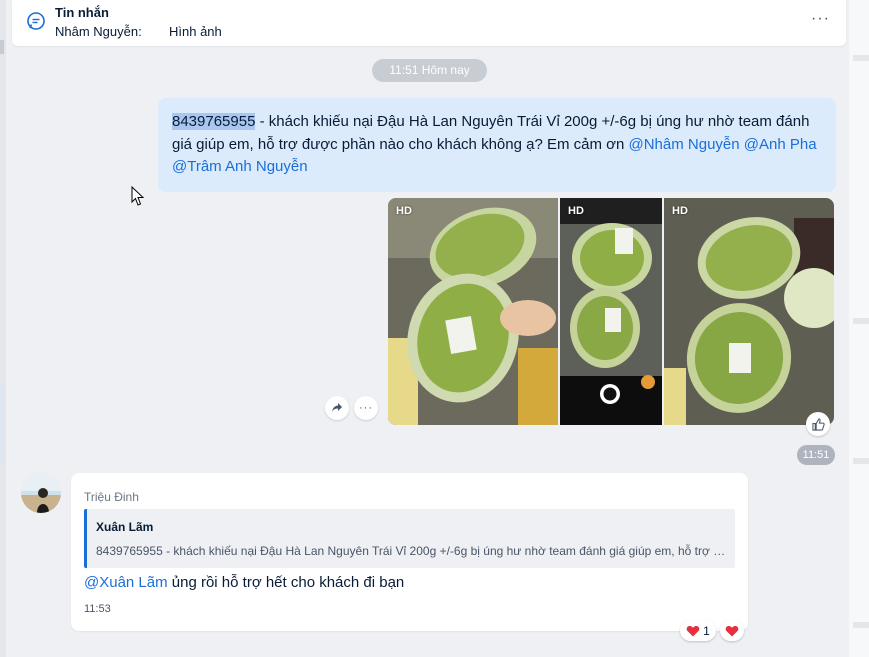  Describe the element at coordinates (195, 31) in the screenshot. I see `header-attachment-type: Hình ảnh` at that location.